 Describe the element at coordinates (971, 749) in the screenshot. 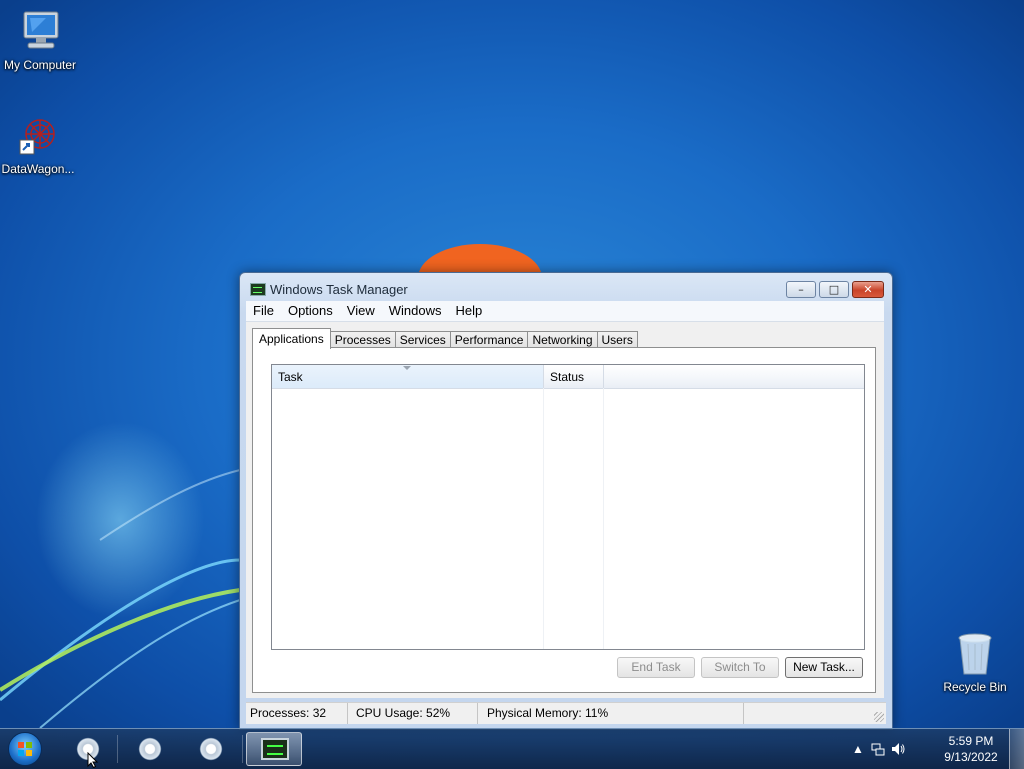

I see `clock: 5:59 PM 9/13/2022` at that location.